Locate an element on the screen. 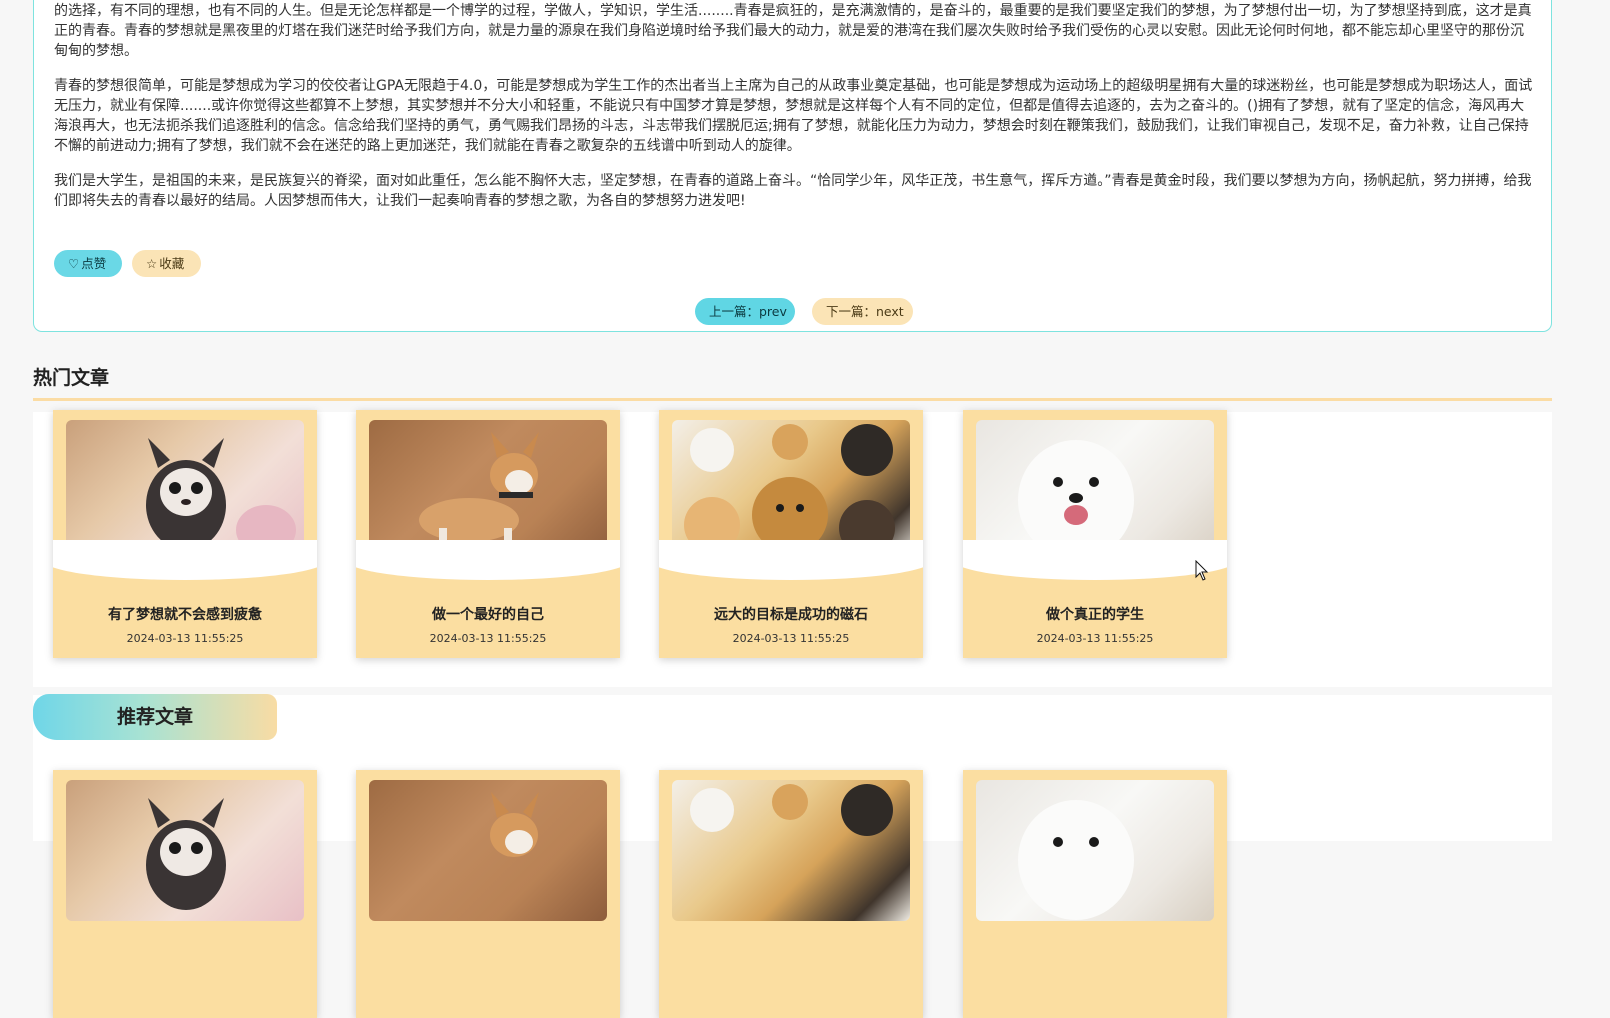 This screenshot has width=1610, height=1018. like-button: ♡ 点赞 is located at coordinates (88, 263).